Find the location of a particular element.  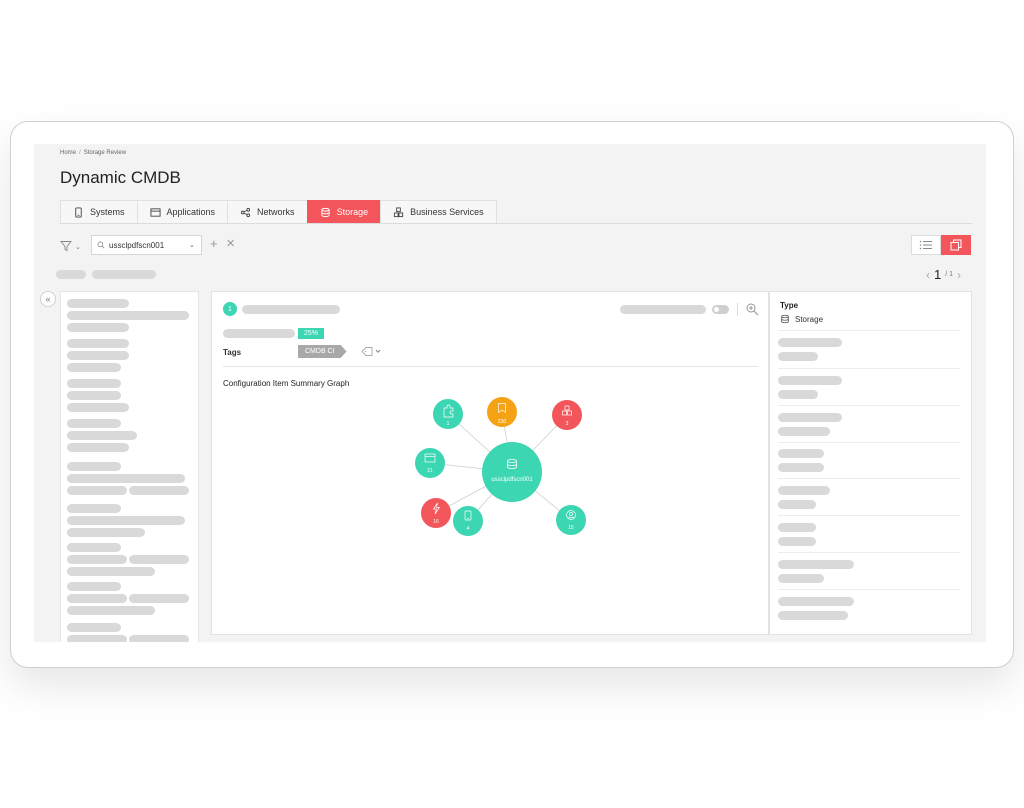

left-list-panel is located at coordinates (129, 466).